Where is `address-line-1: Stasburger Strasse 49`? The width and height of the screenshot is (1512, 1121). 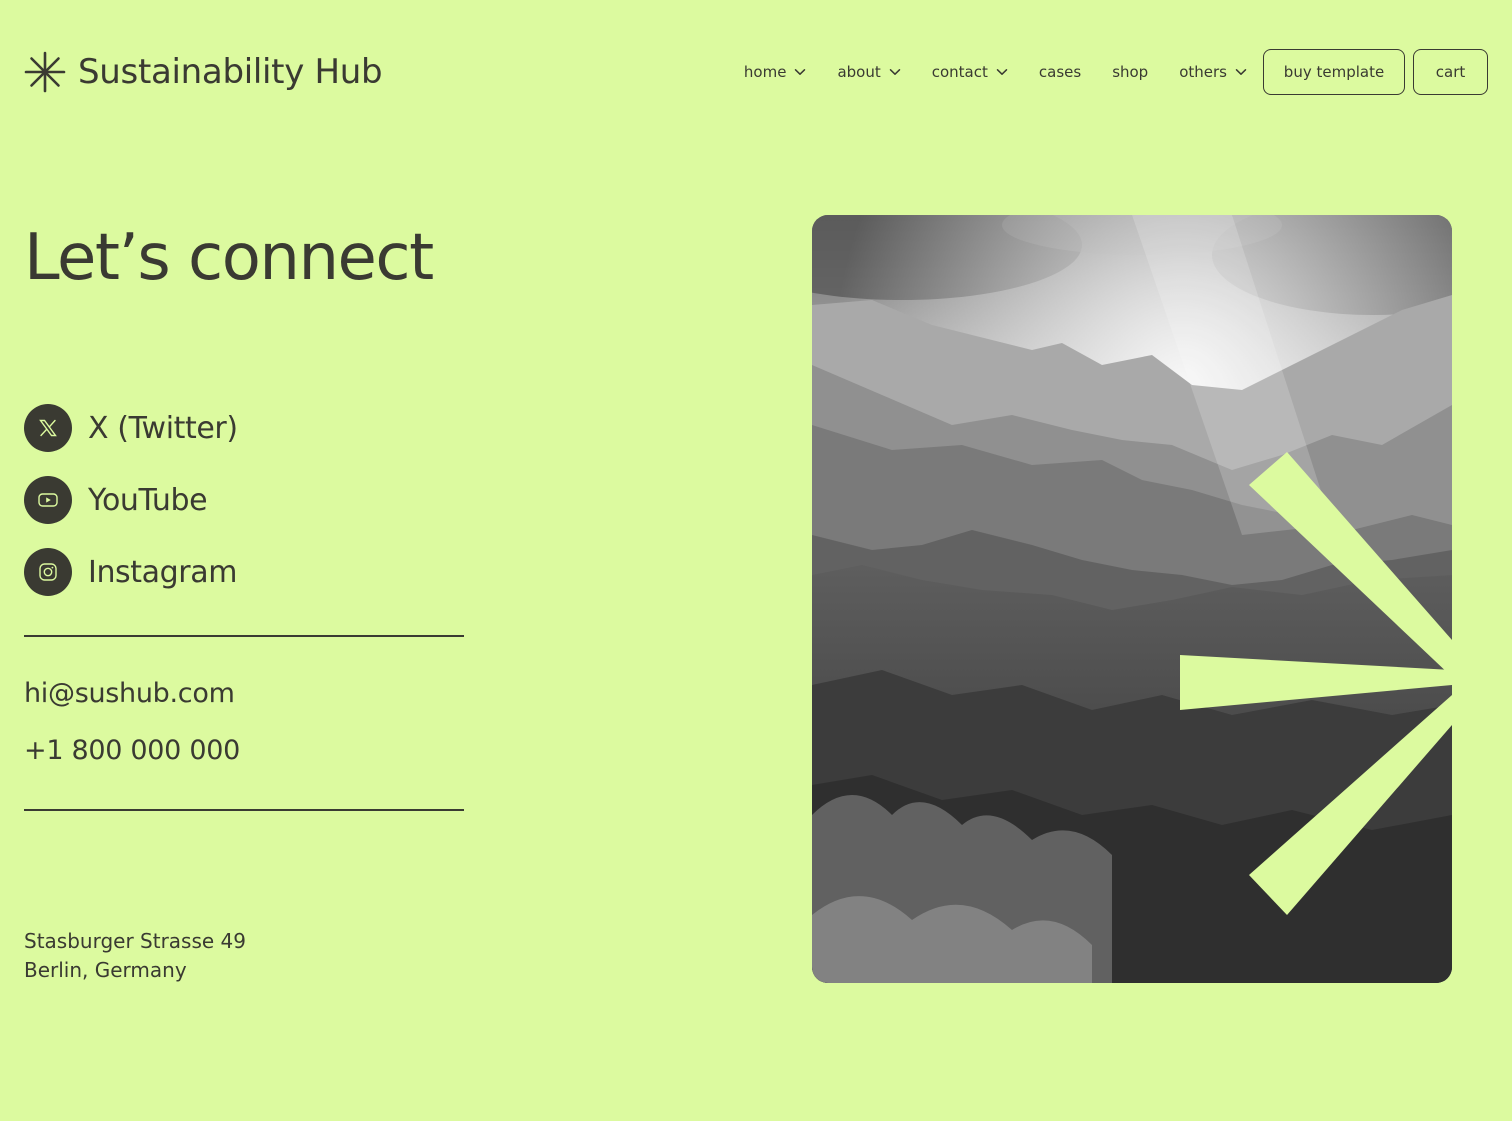 address-line-1: Stasburger Strasse 49 is located at coordinates (135, 941).